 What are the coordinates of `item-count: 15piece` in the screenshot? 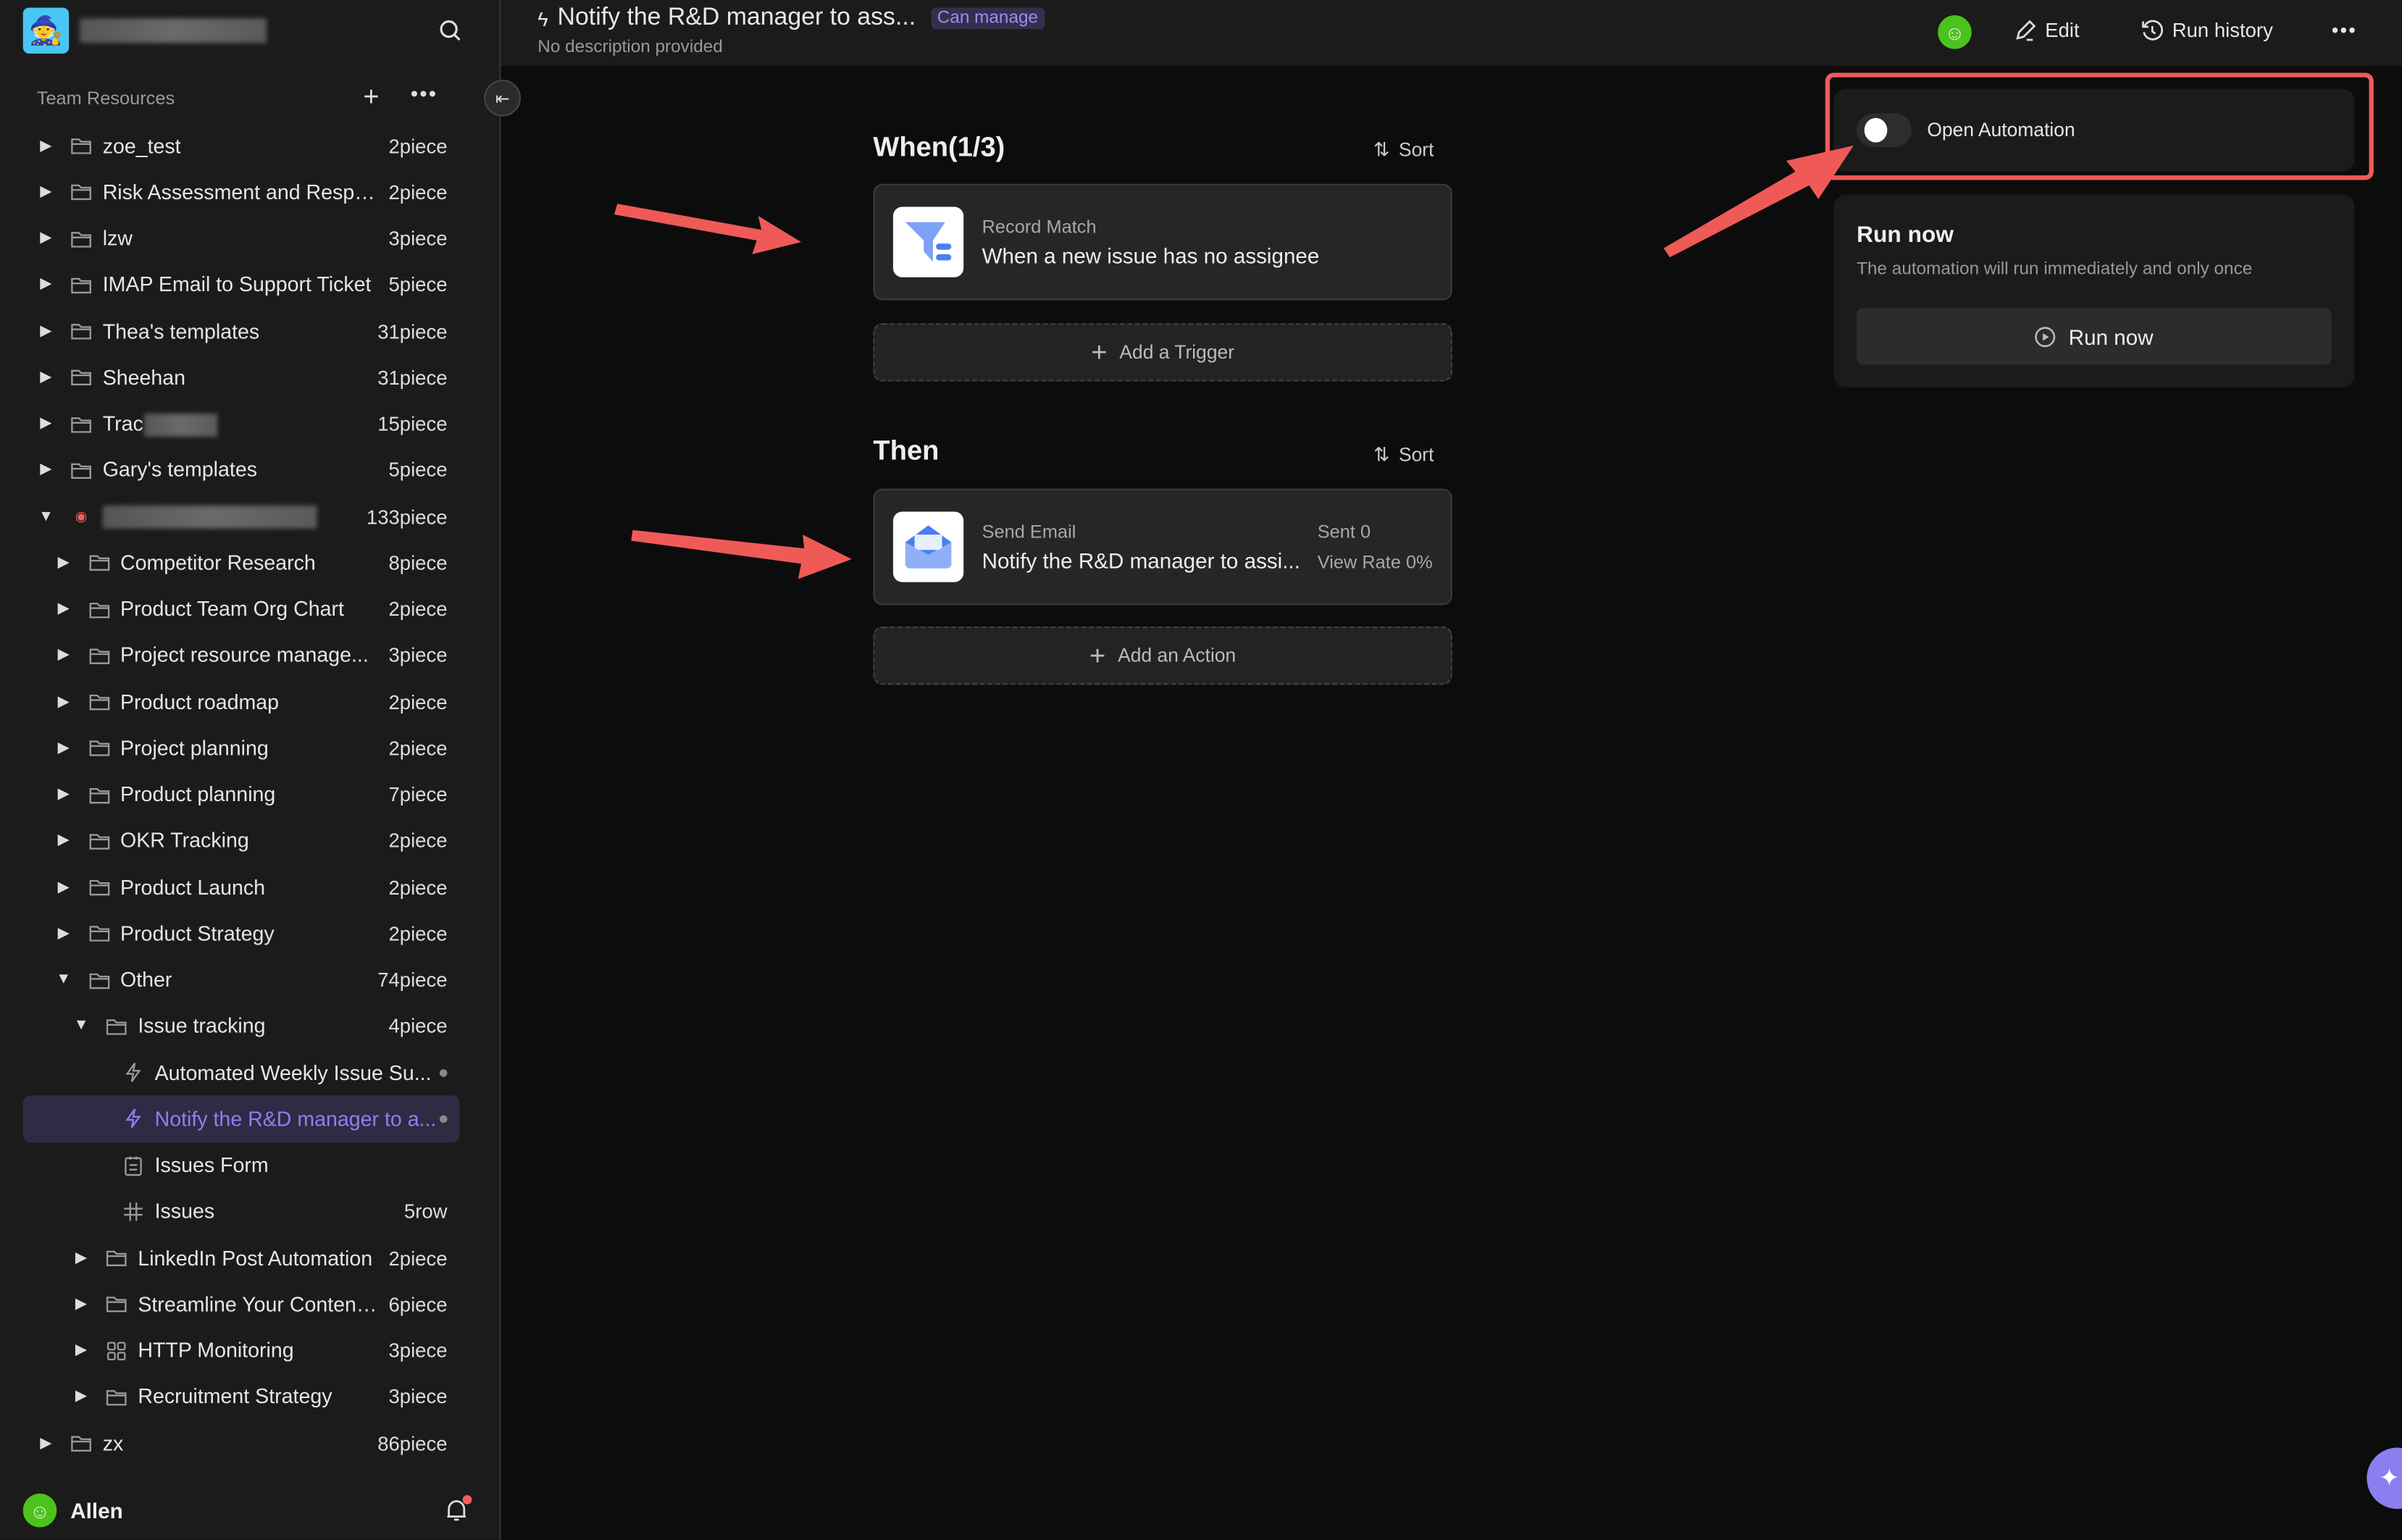 It's located at (412, 423).